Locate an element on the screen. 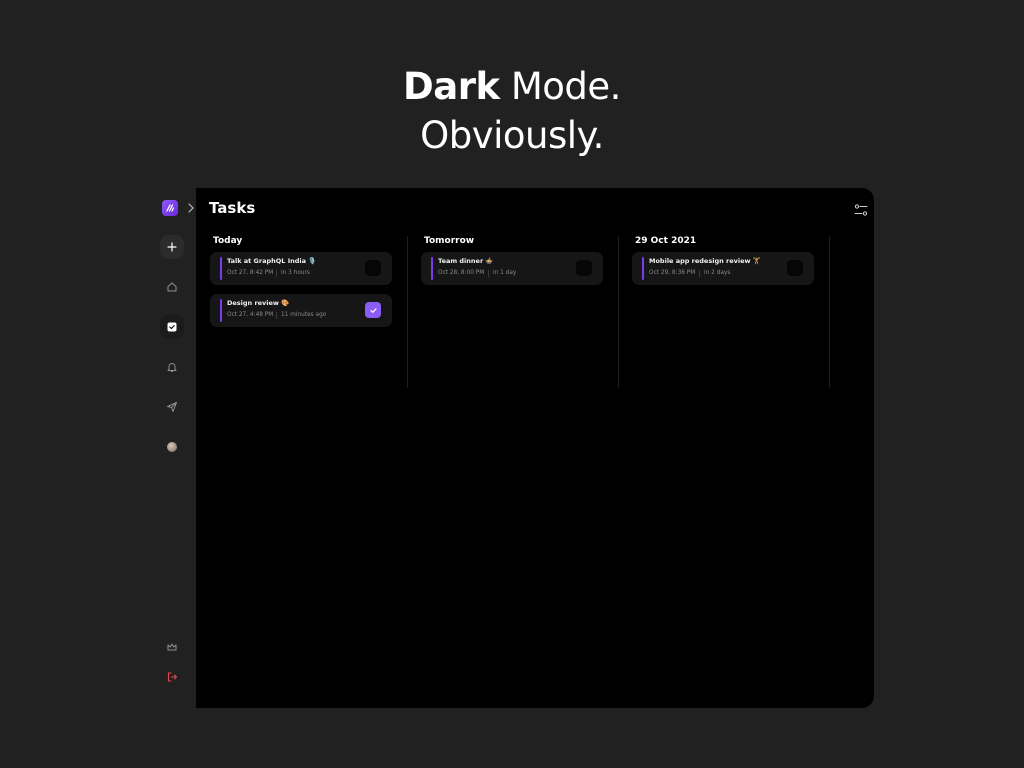  logo-icon is located at coordinates (170, 208).